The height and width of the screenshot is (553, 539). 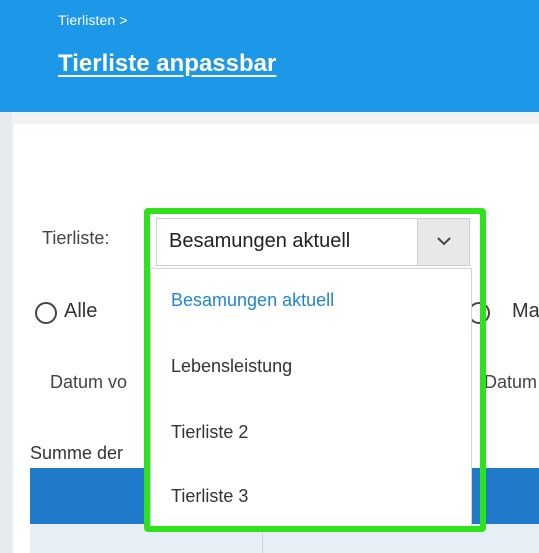 What do you see at coordinates (46, 313) in the screenshot?
I see `radio-alle` at bounding box center [46, 313].